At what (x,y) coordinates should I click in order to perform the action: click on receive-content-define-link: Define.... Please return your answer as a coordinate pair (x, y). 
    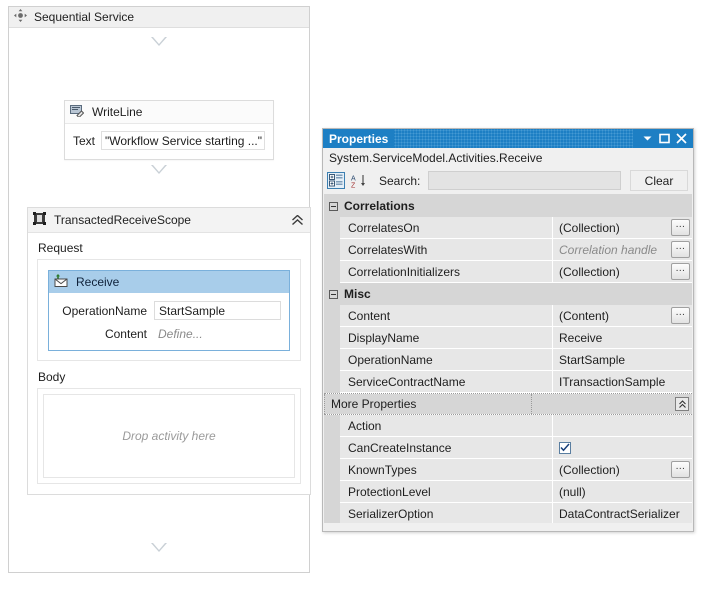
    Looking at the image, I should click on (217, 334).